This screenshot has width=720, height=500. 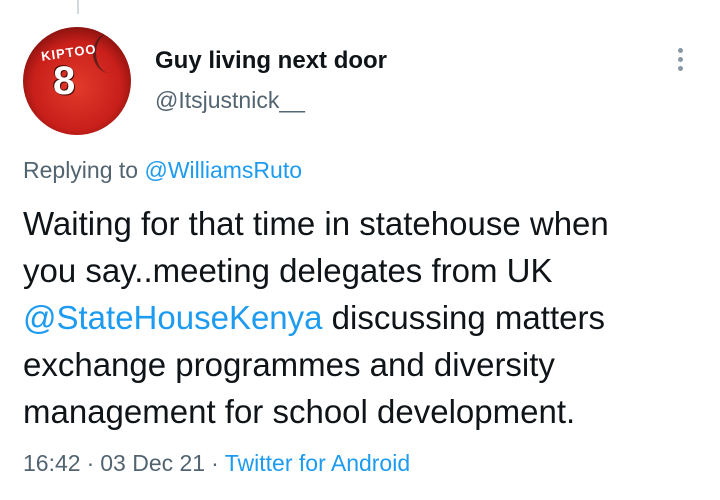 I want to click on replying-to: Replying to @WilliamsRuto, so click(x=162, y=170).